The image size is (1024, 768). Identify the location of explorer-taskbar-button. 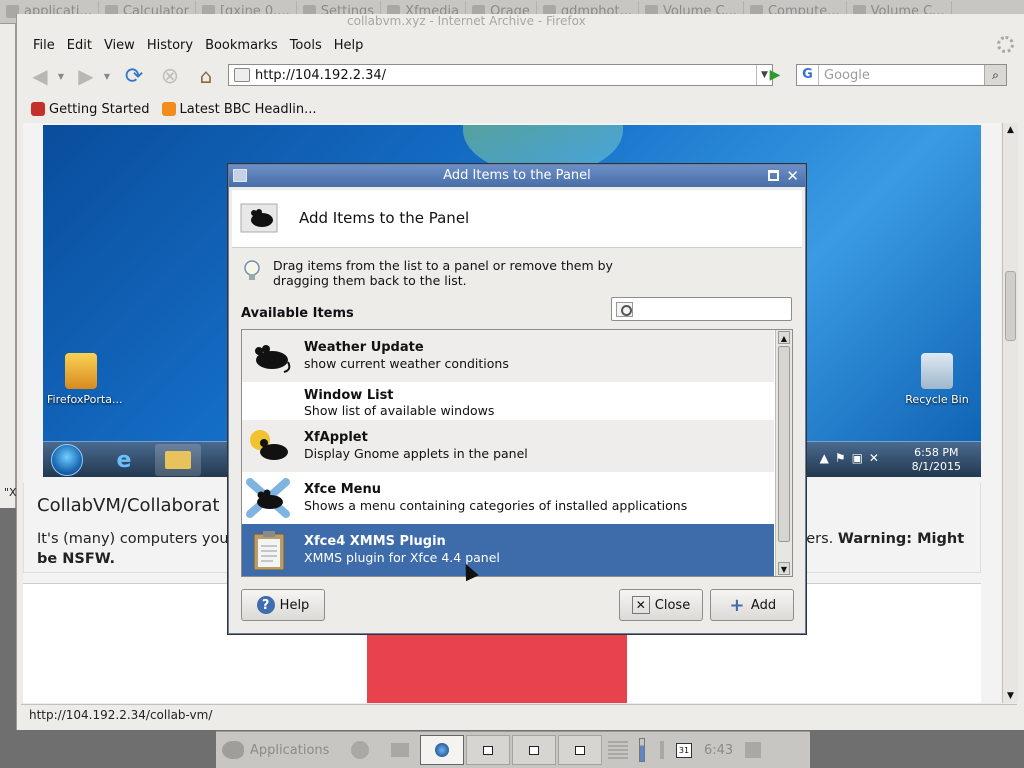
(178, 460).